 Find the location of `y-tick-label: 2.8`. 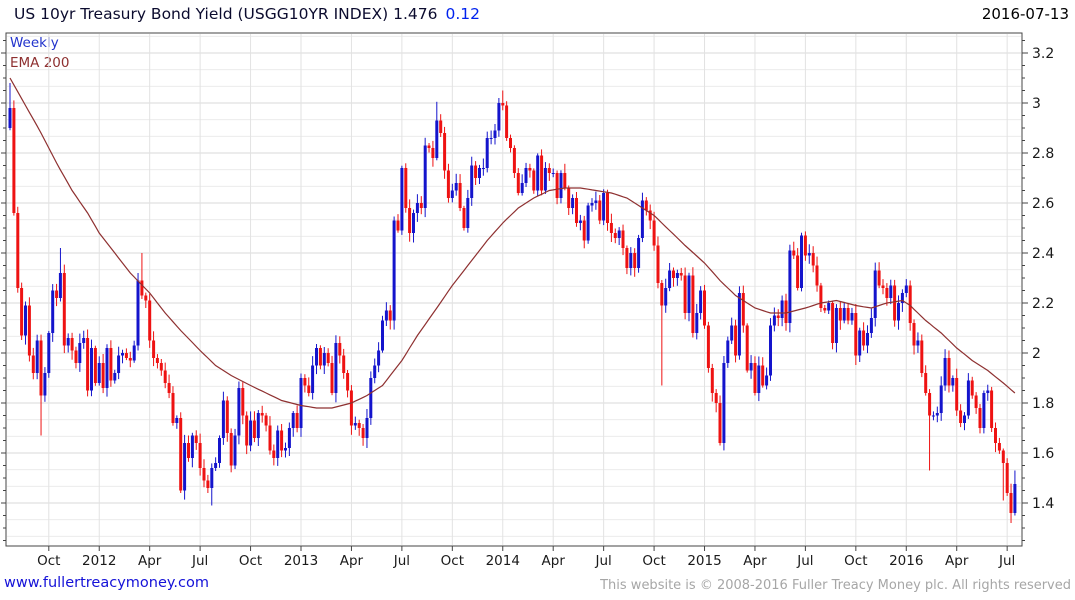

y-tick-label: 2.8 is located at coordinates (1043, 154).